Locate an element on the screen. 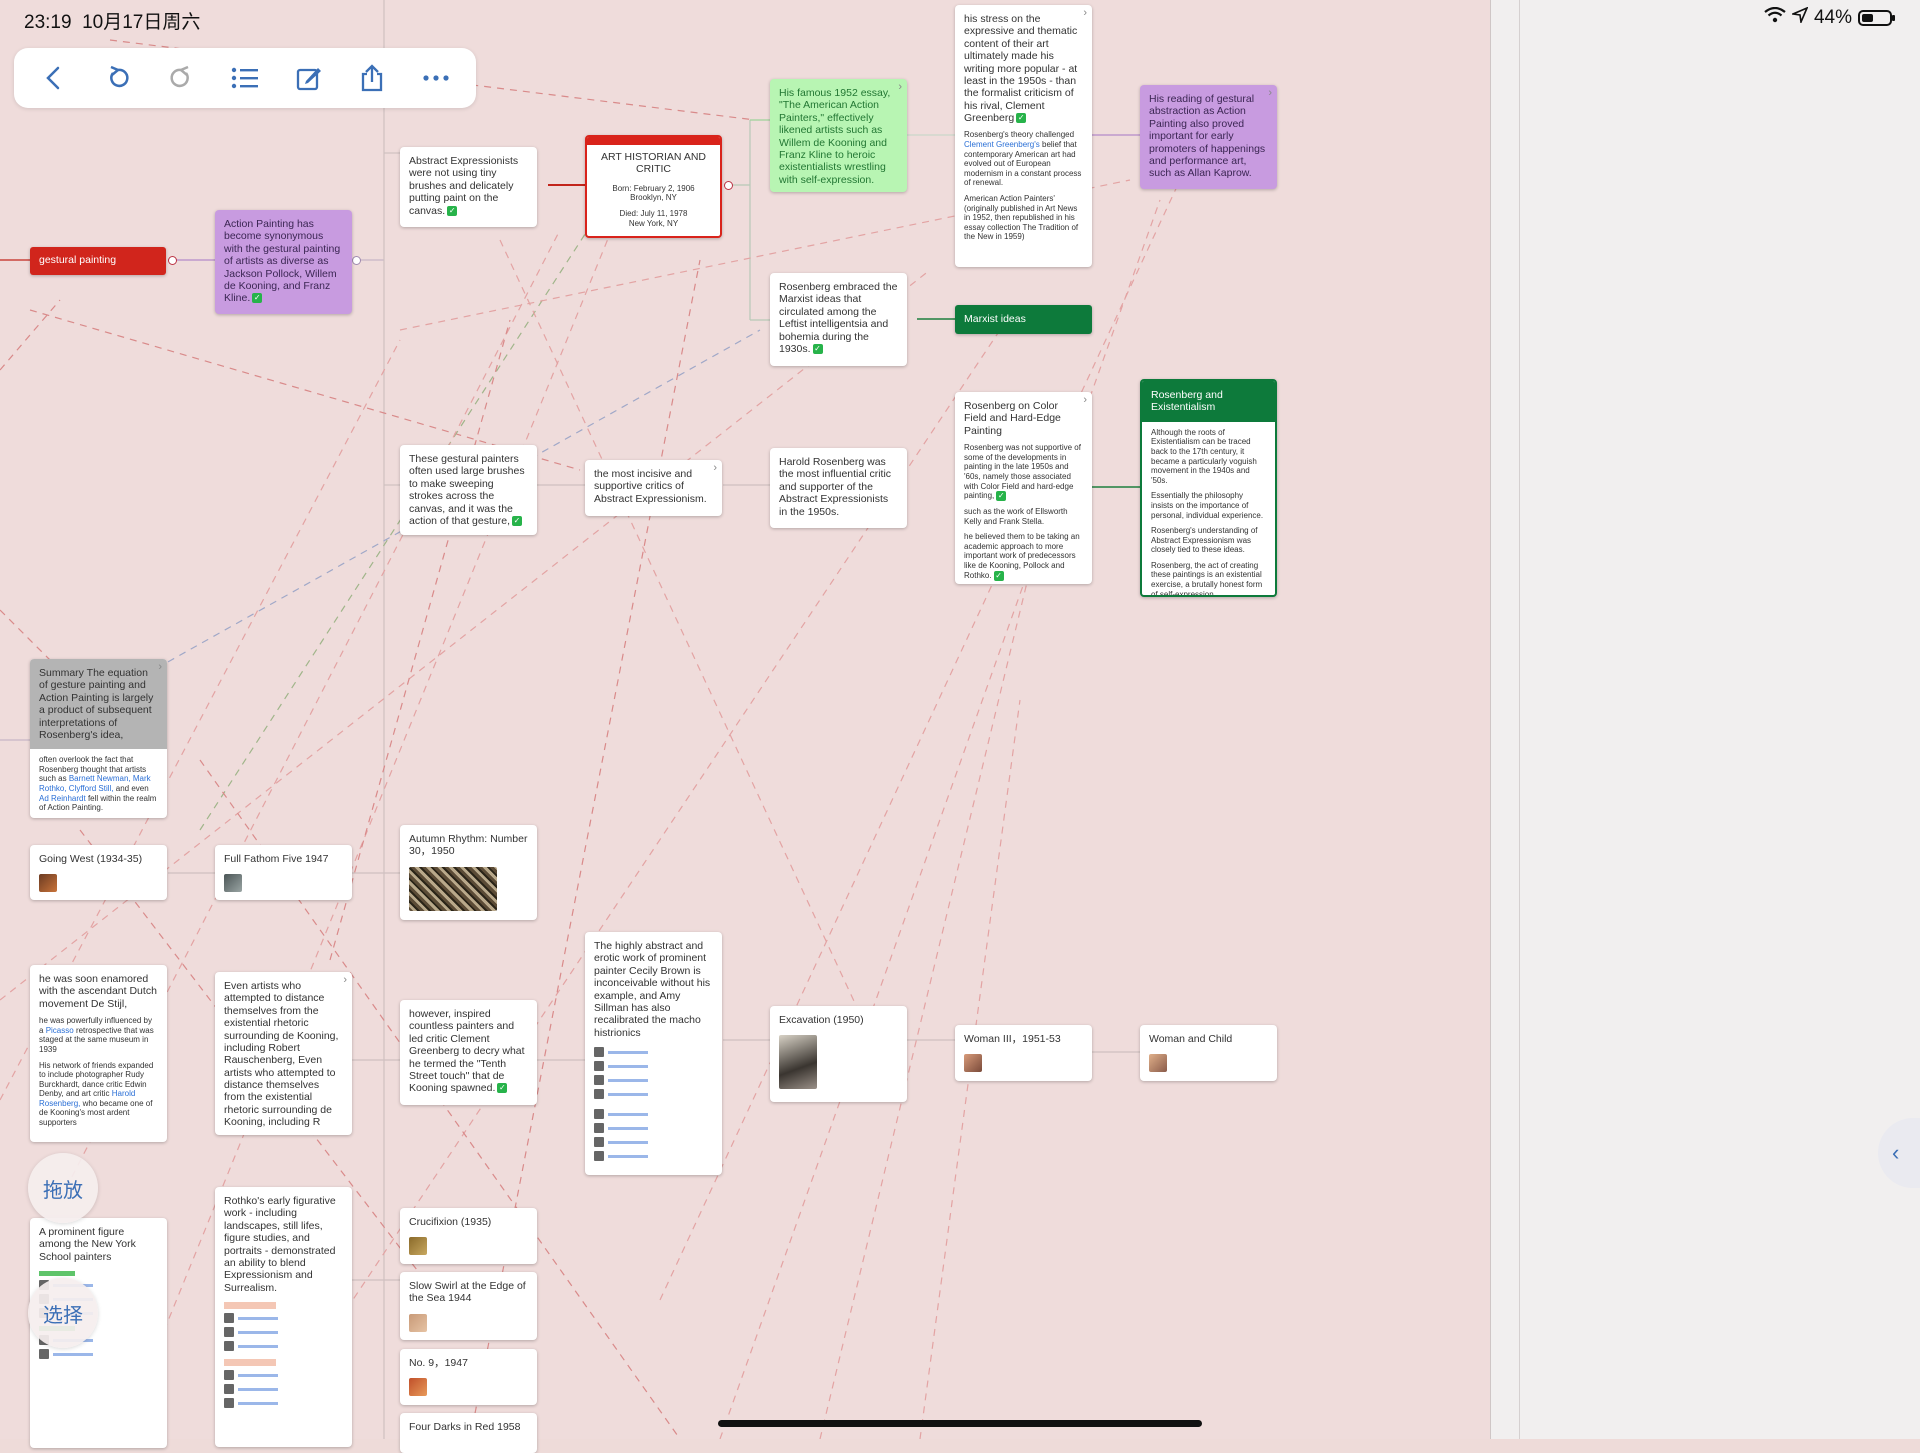  status-right: 44% is located at coordinates (1829, 17).